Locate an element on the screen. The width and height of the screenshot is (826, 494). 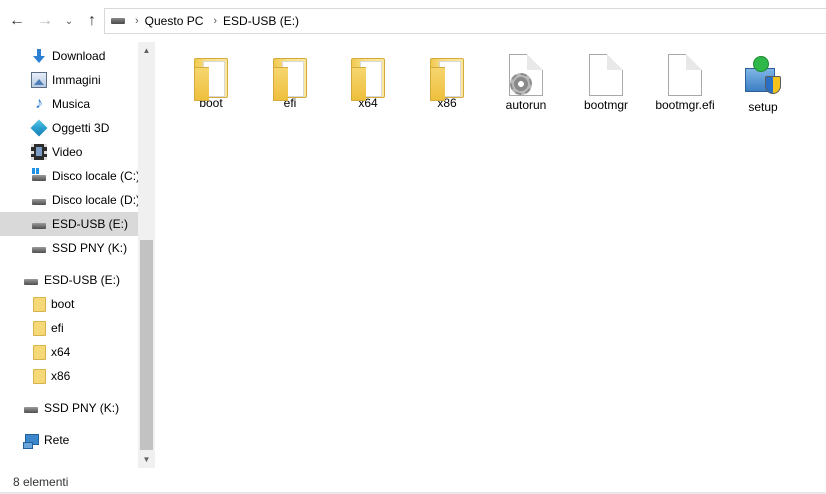
arrow-up-icon: ↑ is located at coordinates (92, 20).